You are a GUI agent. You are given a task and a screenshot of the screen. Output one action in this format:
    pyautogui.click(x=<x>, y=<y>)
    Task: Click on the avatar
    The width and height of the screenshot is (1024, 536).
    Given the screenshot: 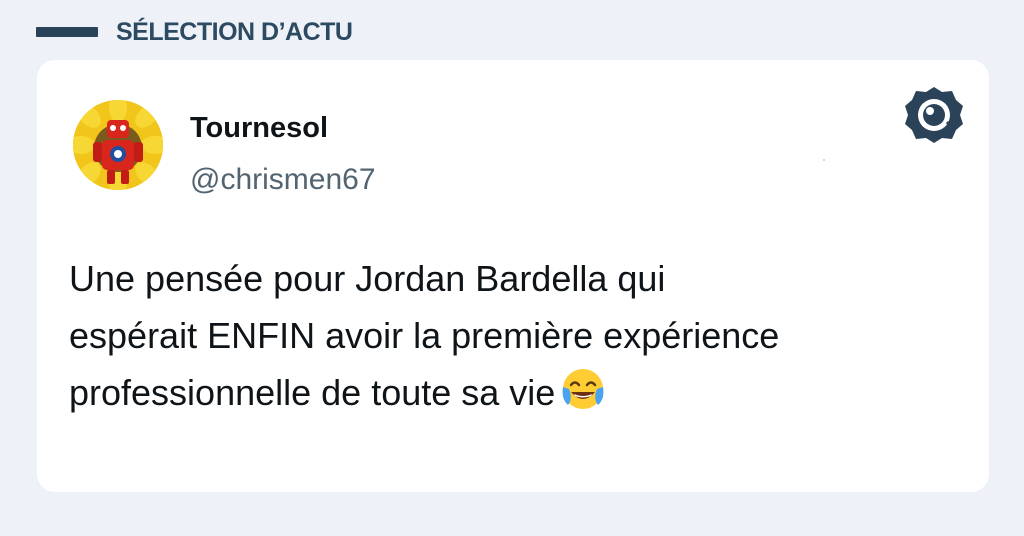 What is the action you would take?
    pyautogui.click(x=118, y=145)
    